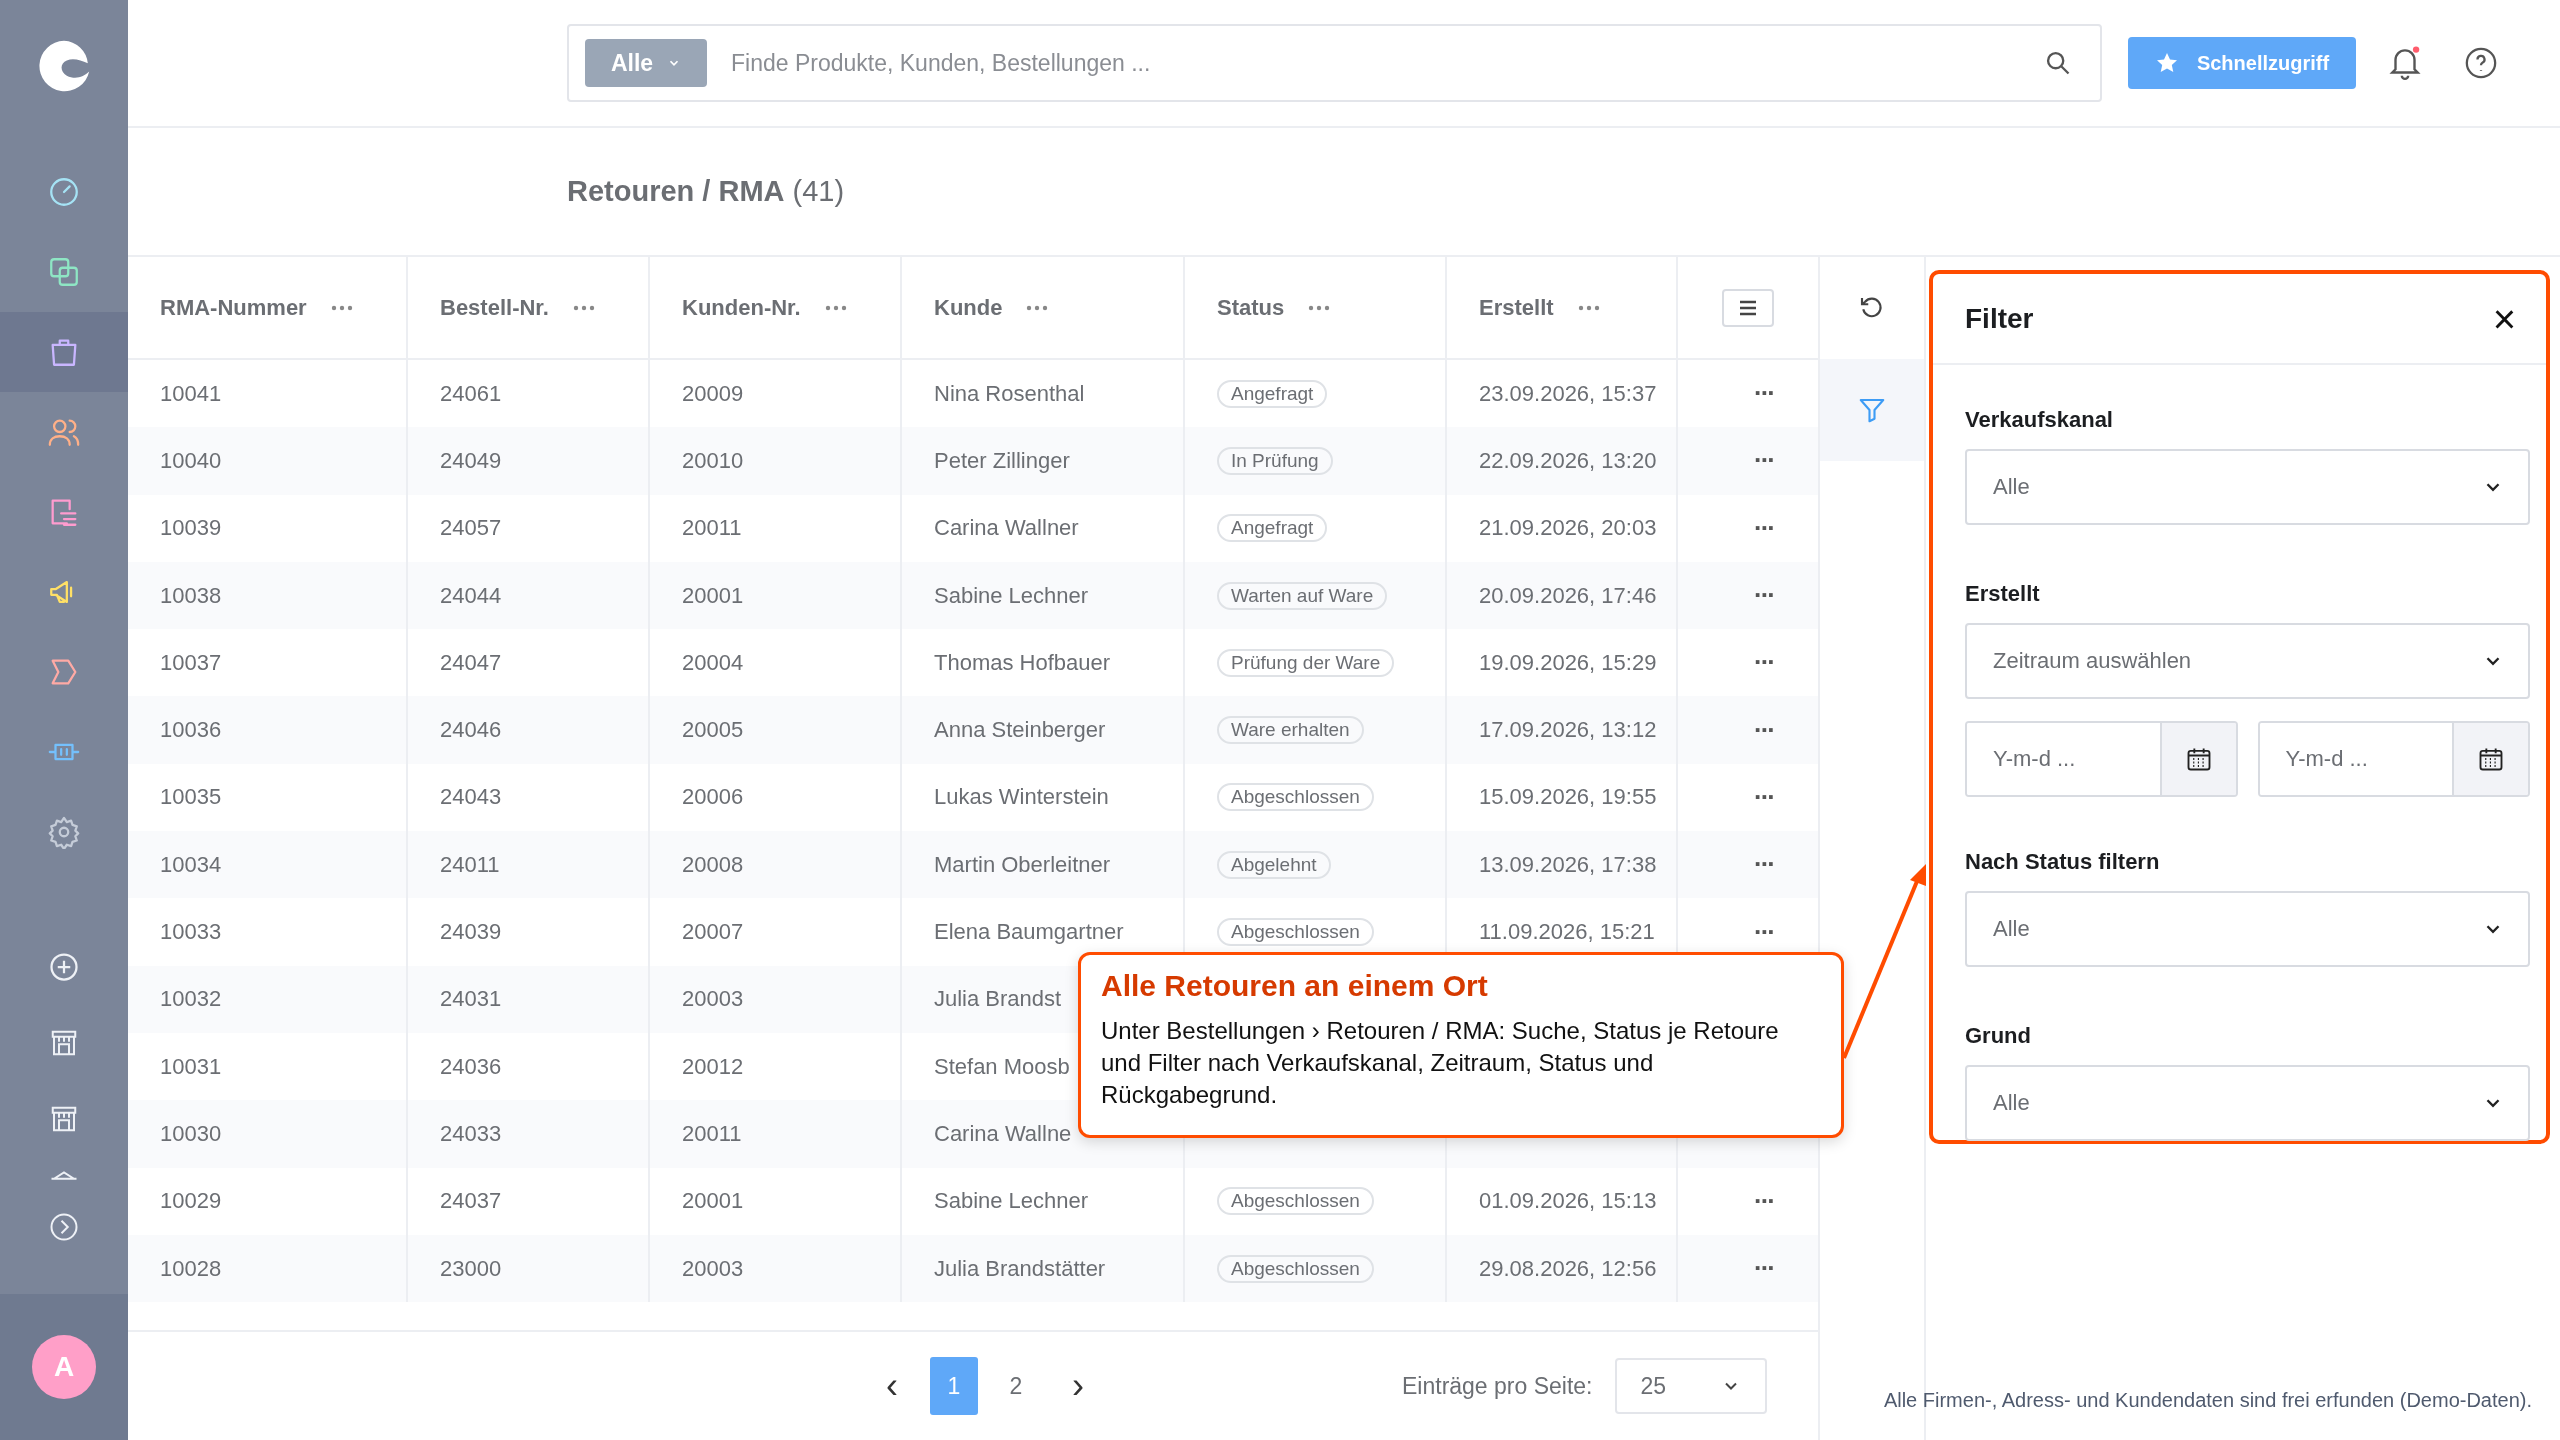  I want to click on table-cell: 10028, so click(191, 1268).